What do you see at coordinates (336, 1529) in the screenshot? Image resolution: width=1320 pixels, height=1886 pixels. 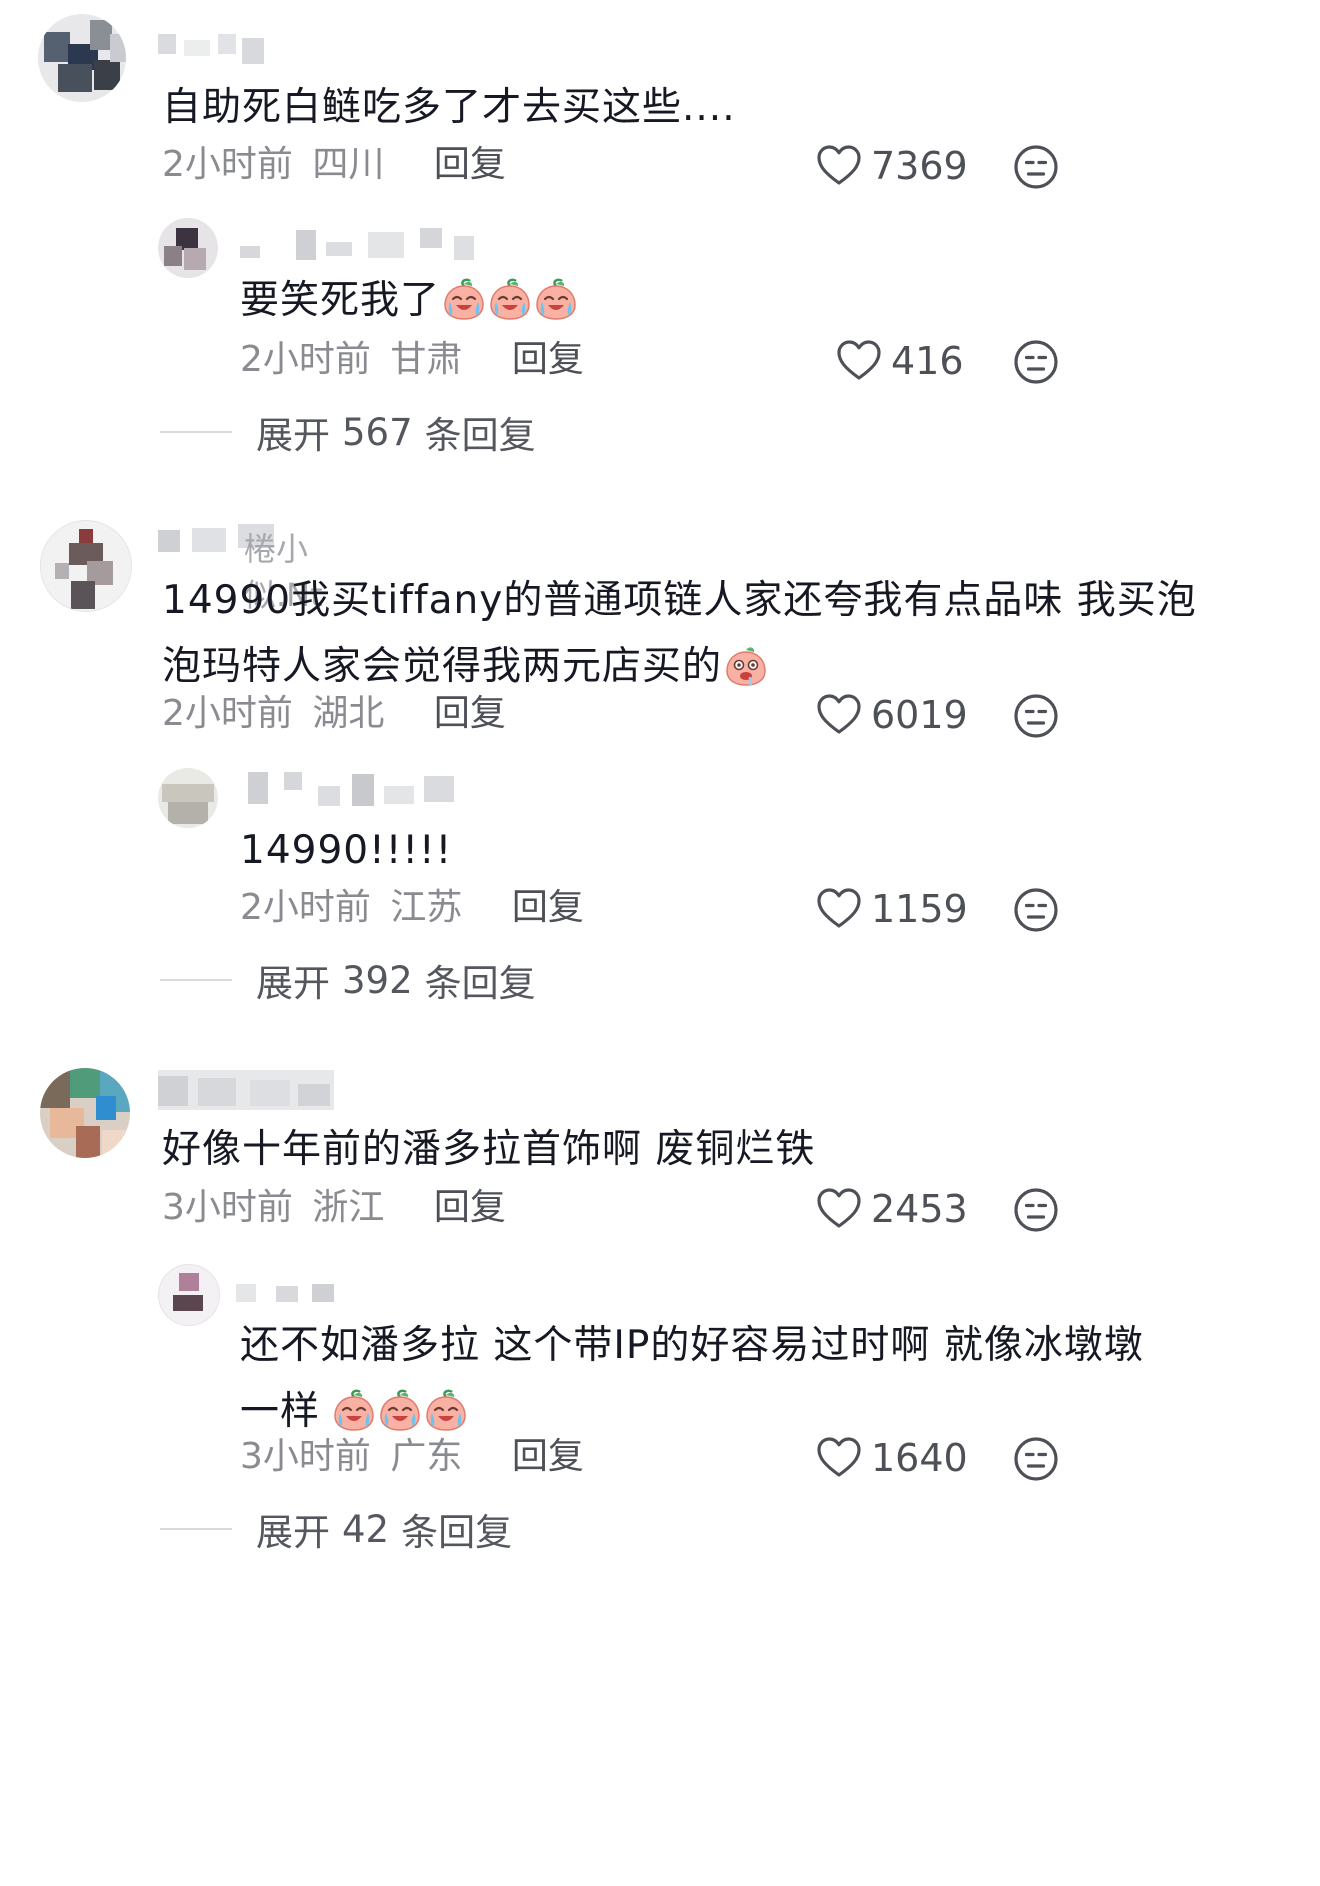 I see `expand-replies-button: 展开 42 条回复` at bounding box center [336, 1529].